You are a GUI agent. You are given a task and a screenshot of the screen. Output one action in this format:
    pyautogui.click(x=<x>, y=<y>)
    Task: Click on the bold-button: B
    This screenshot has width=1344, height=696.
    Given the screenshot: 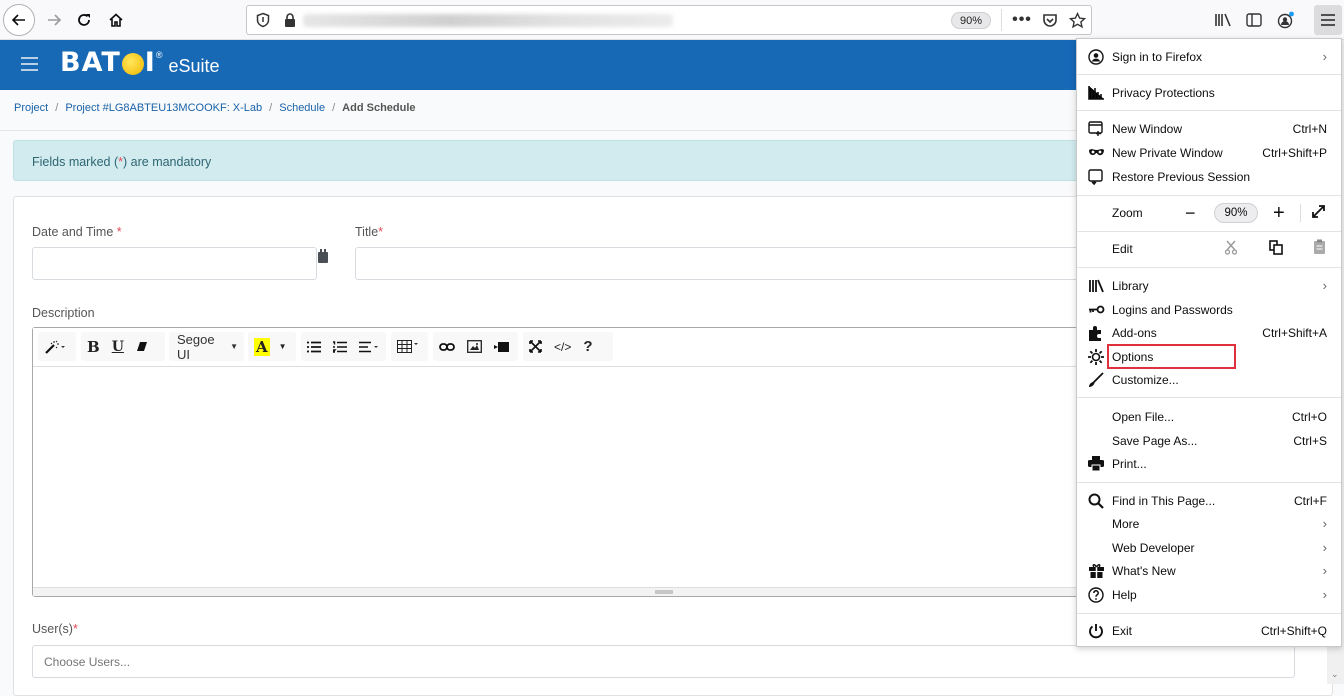 What is the action you would take?
    pyautogui.click(x=93, y=346)
    